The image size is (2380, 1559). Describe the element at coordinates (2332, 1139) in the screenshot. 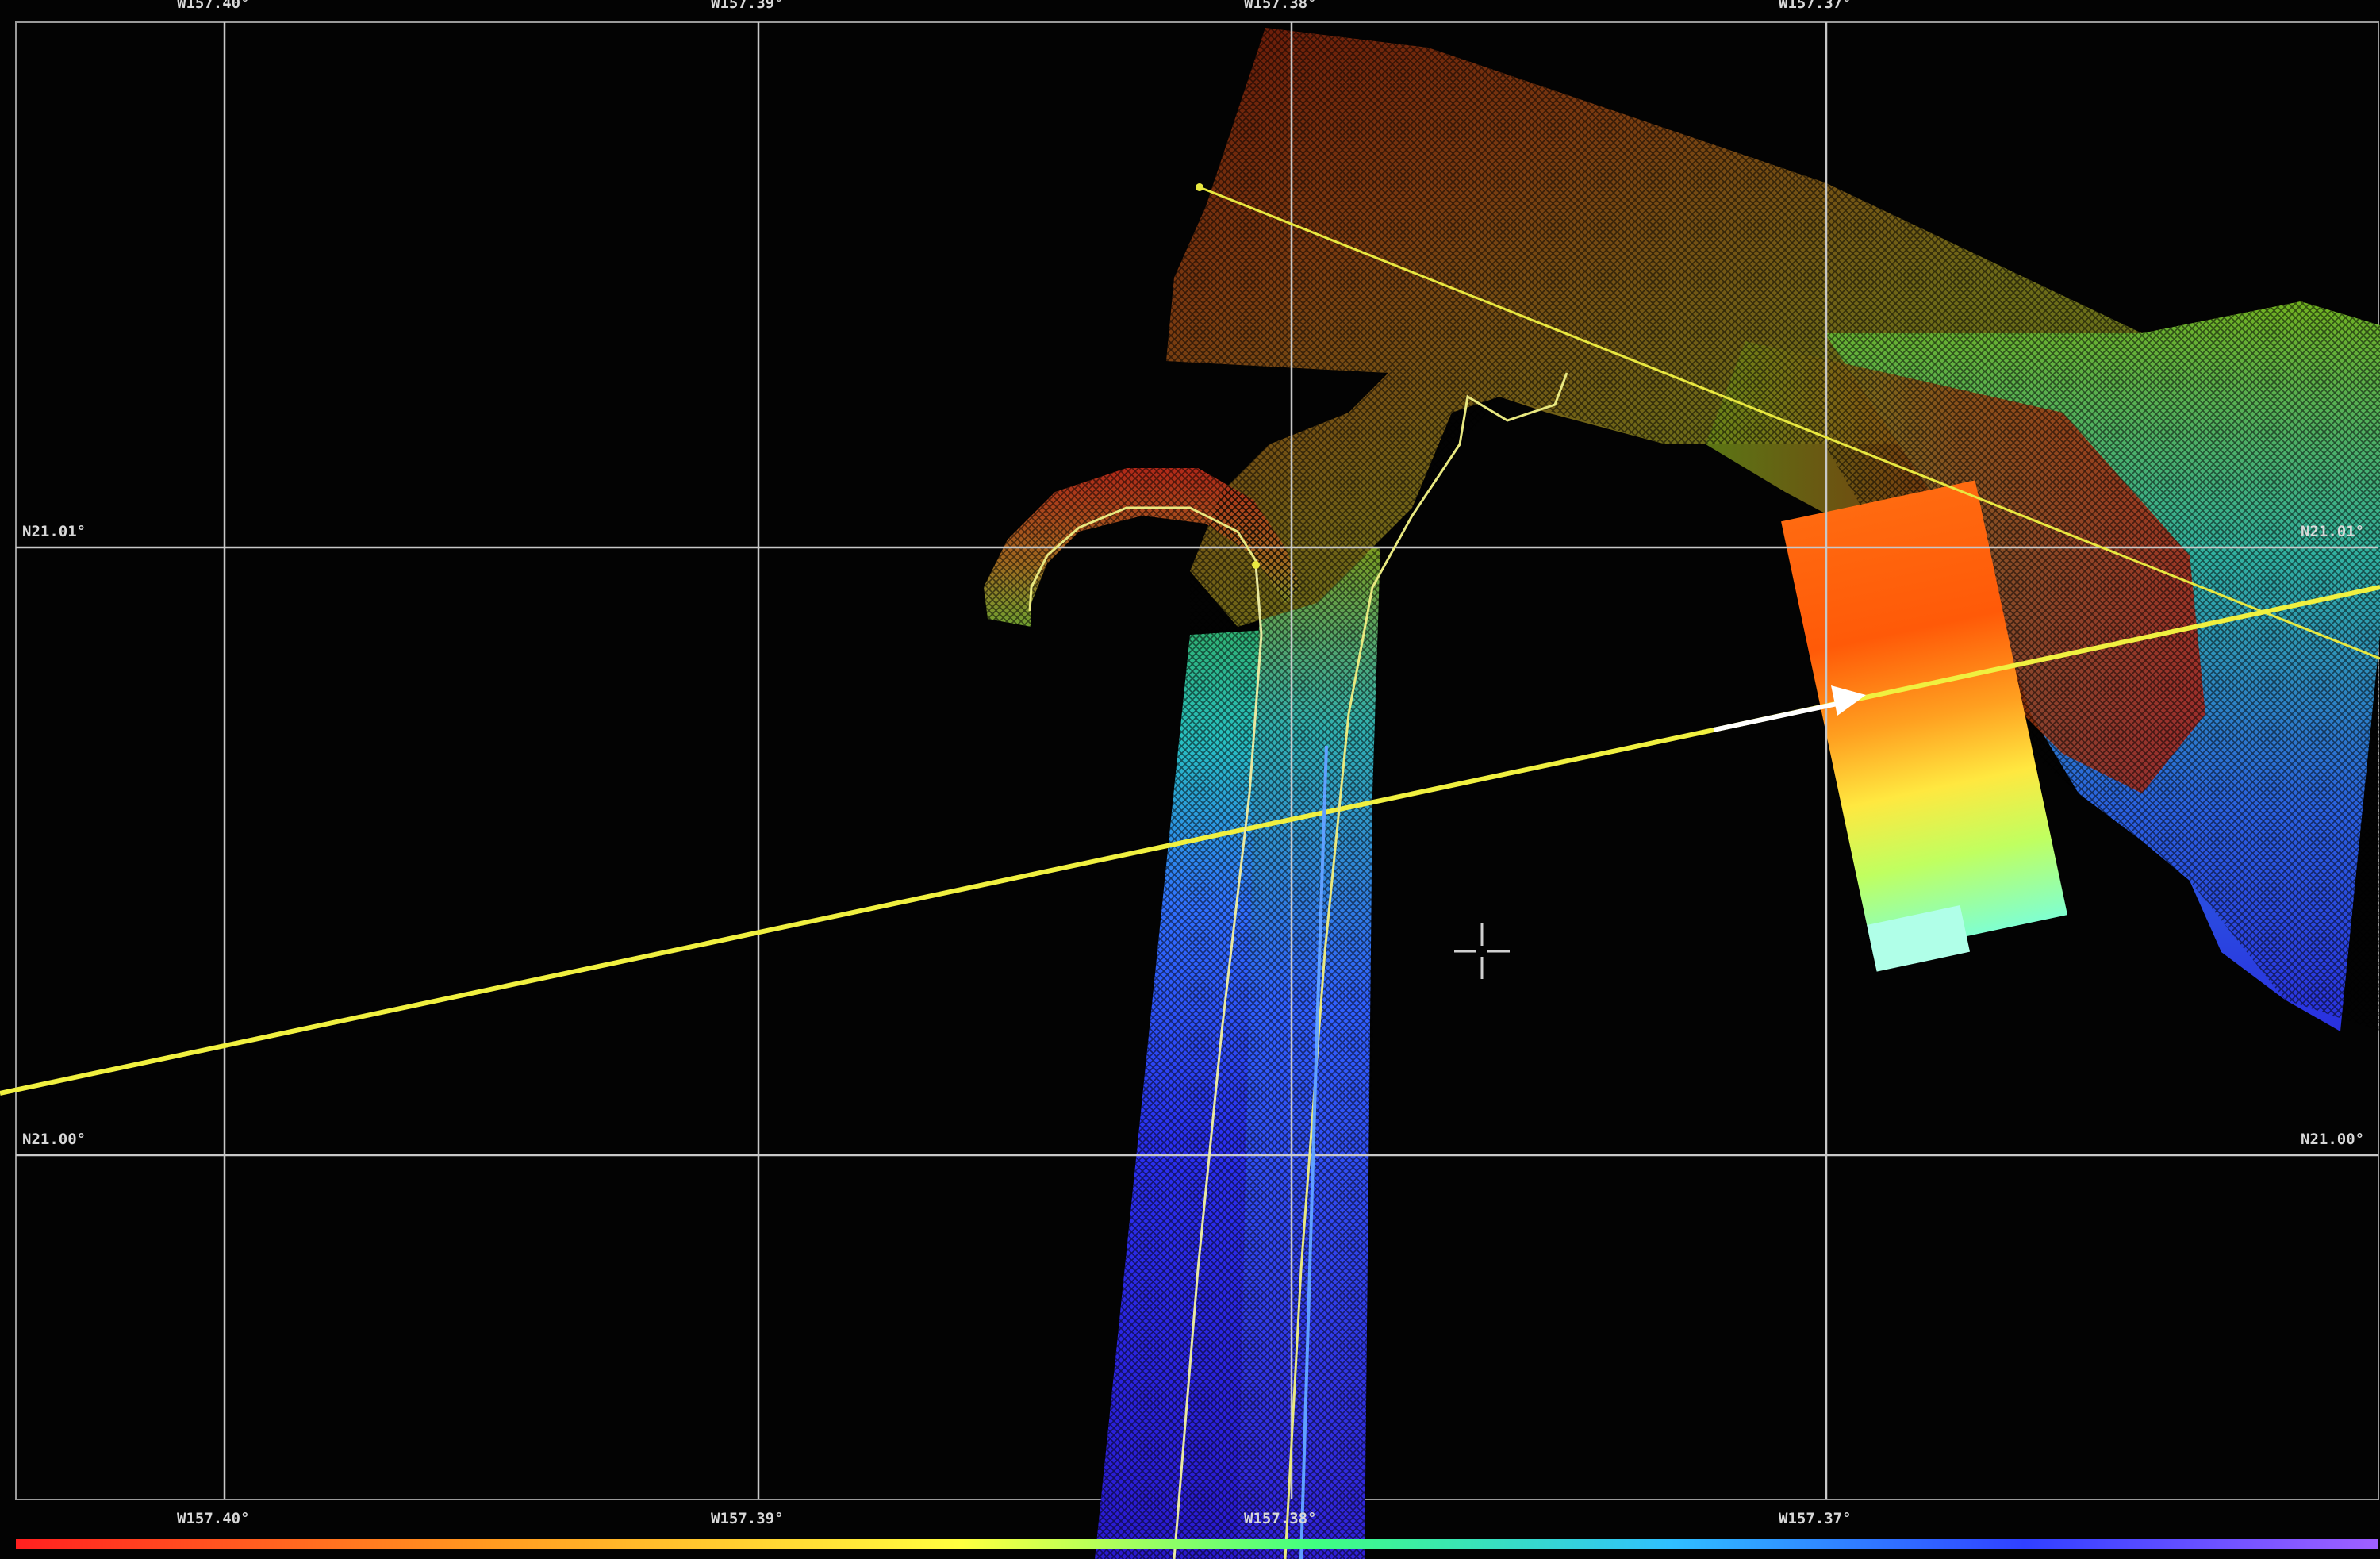

I see `right-lat-label-00: N21.00°` at that location.